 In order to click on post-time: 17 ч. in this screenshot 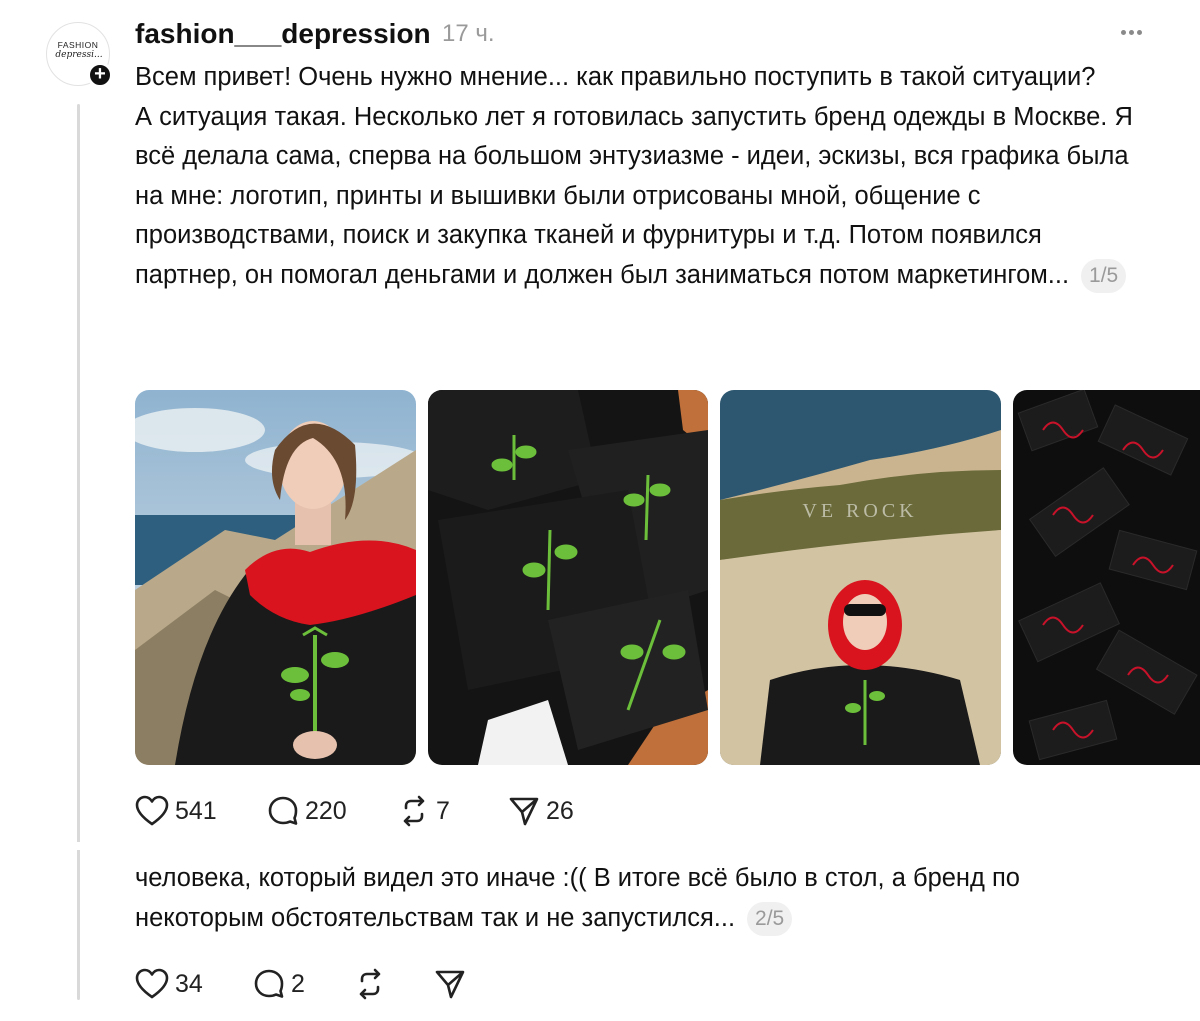, I will do `click(468, 33)`.